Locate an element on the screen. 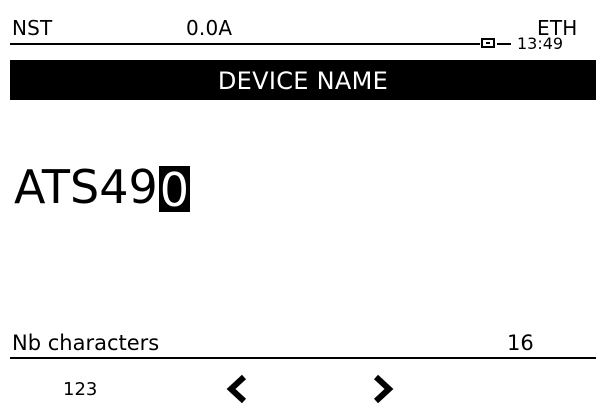 Image resolution: width=606 pixels, height=407 pixels. page-title: DEVICE NAME is located at coordinates (303, 81).